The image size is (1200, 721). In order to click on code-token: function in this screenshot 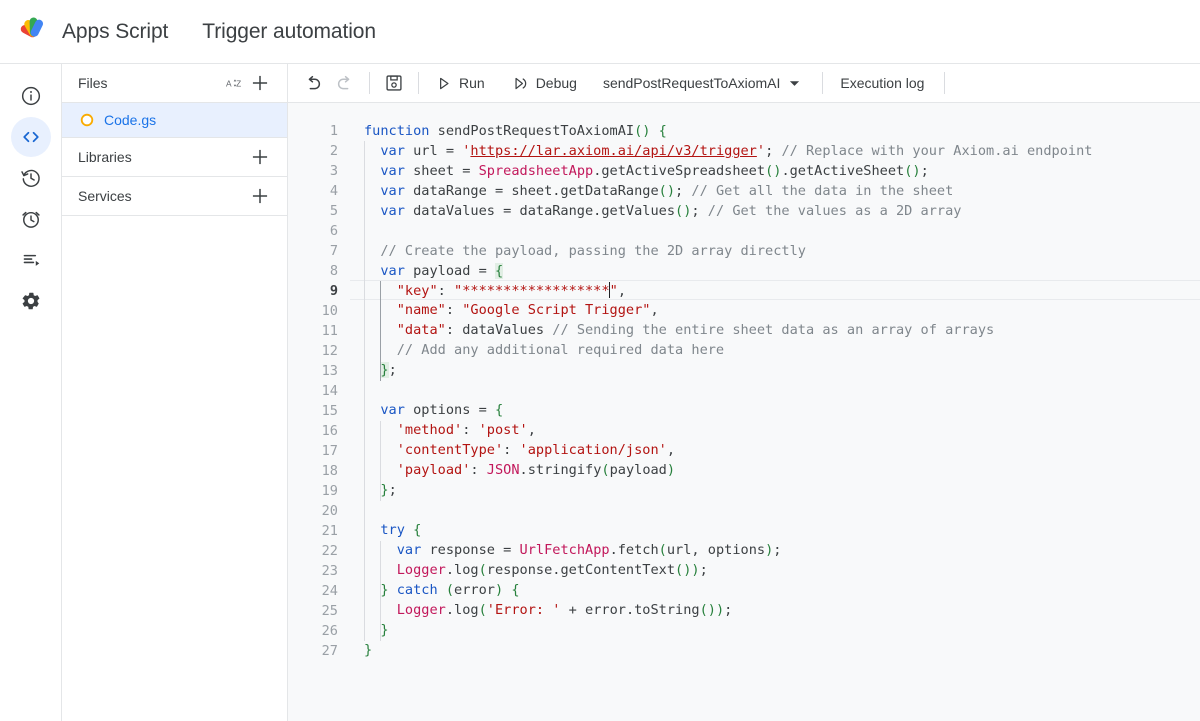, I will do `click(397, 131)`.